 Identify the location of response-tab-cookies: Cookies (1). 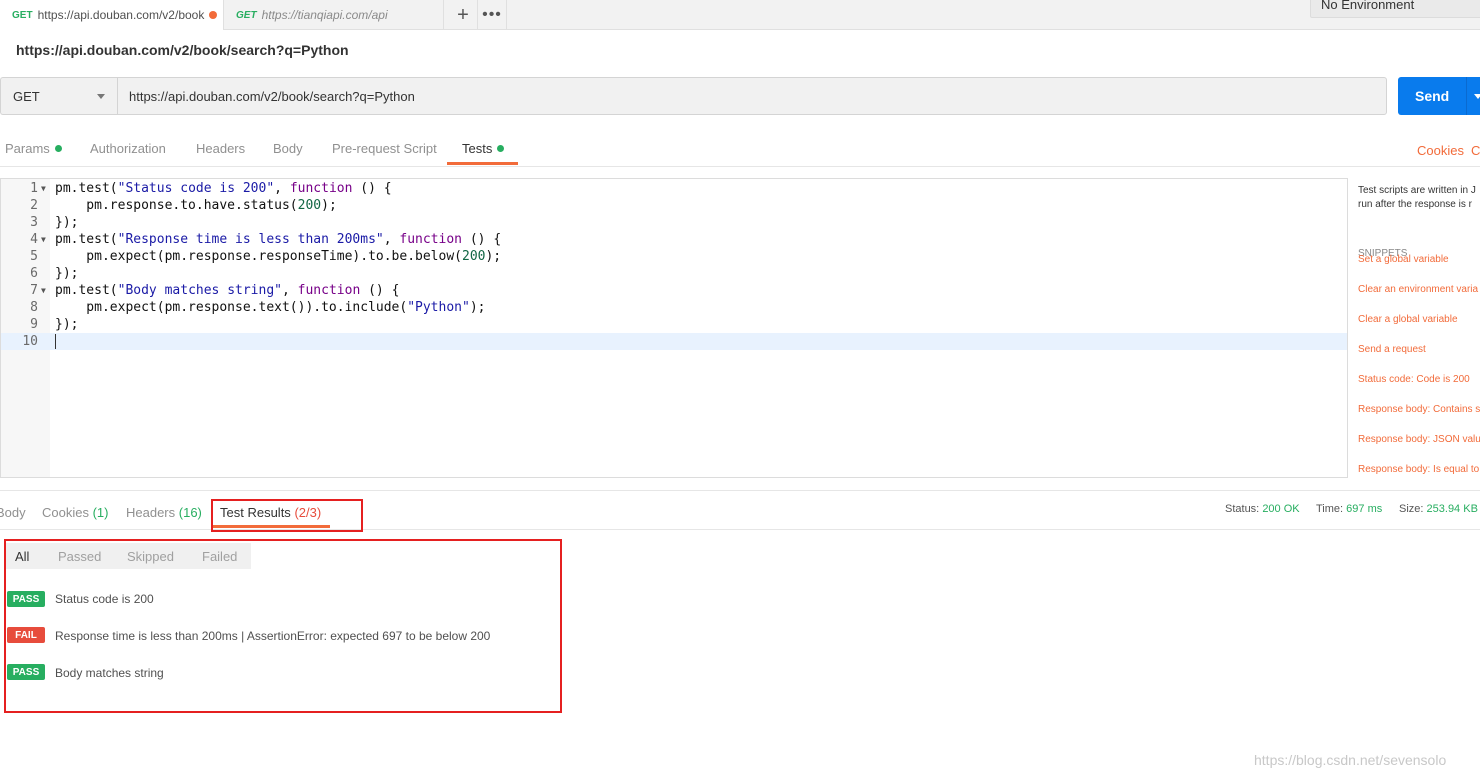
(75, 512).